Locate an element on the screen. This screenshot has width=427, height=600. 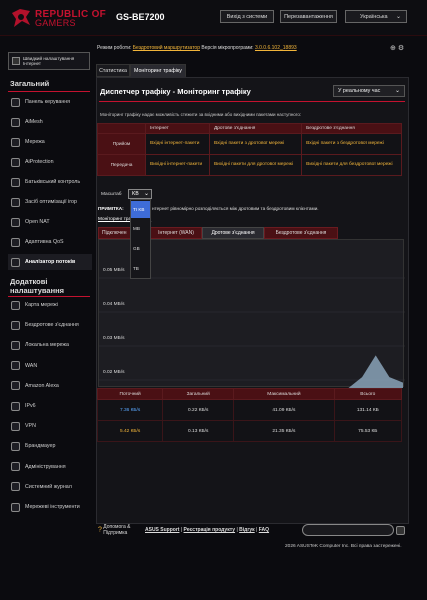
sidebar-item-label: Локальна мережа is located at coordinates (47, 345).